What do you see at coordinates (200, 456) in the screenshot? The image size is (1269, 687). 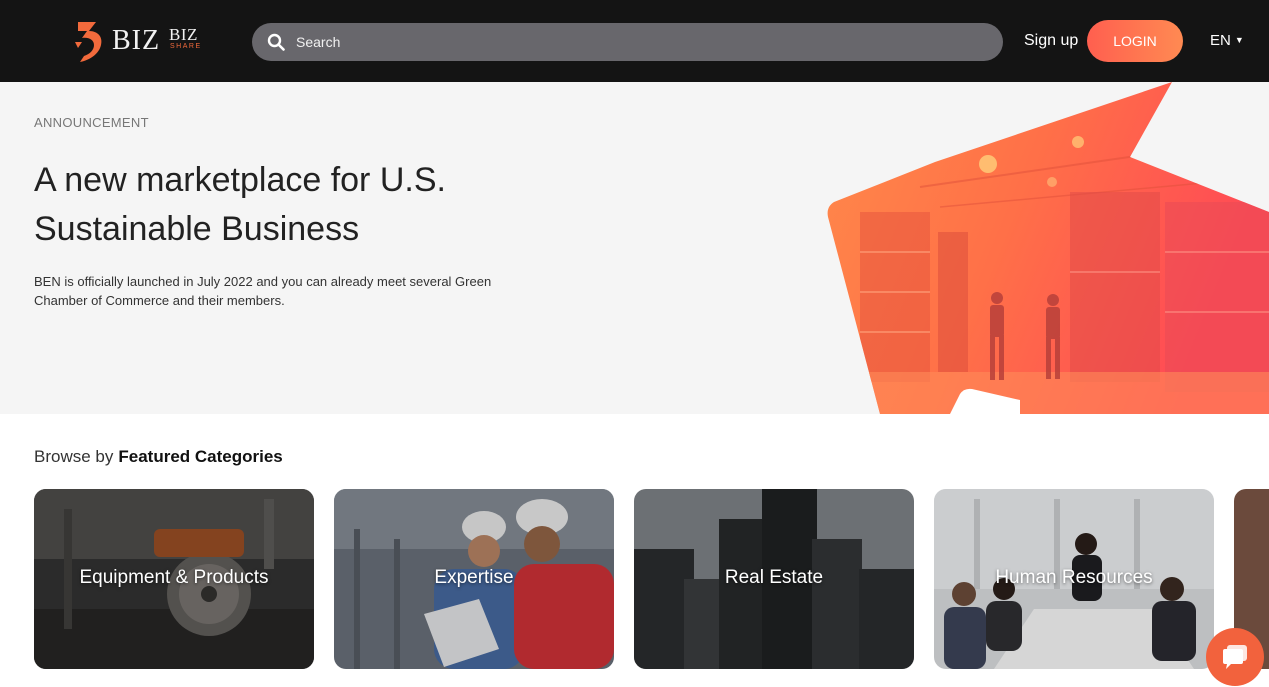 I see `featured-categories-label: Featured Categories` at bounding box center [200, 456].